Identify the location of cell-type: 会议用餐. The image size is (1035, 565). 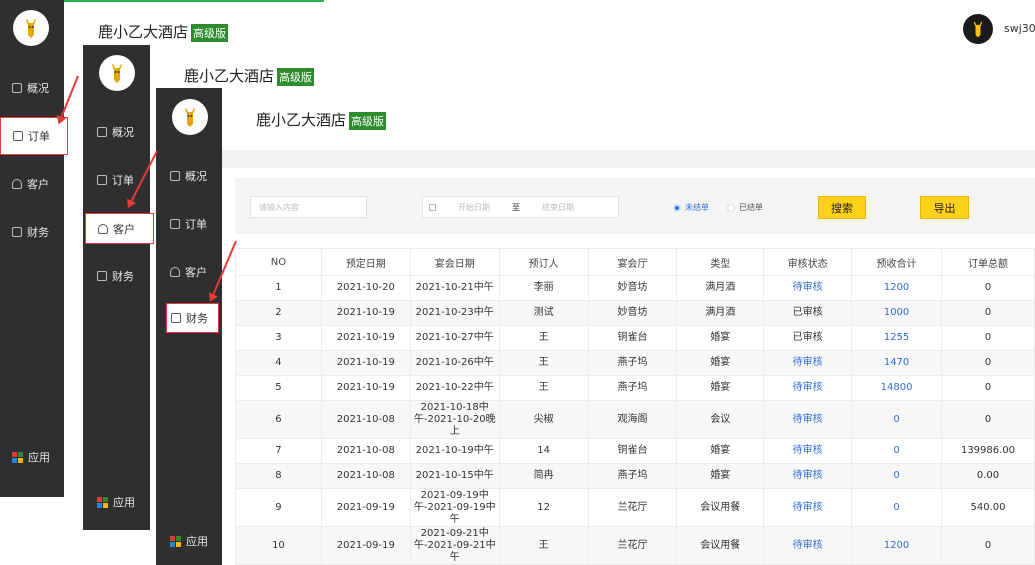
(720, 507).